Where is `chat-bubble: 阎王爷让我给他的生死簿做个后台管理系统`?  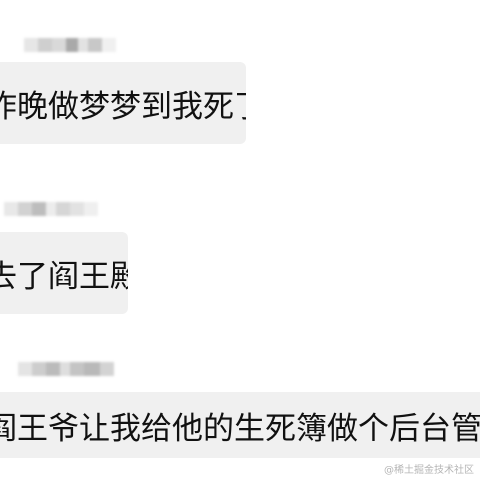 chat-bubble: 阎王爷让我给他的生死簿做个后台管理系统 is located at coordinates (240, 425).